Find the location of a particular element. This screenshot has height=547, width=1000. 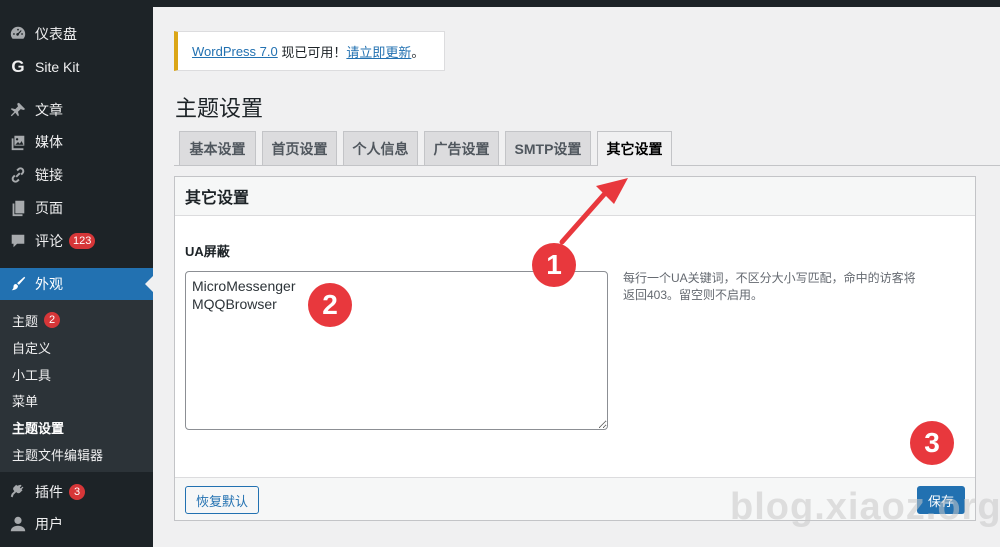

tab-basic-settings: 基本设置 is located at coordinates (217, 148).